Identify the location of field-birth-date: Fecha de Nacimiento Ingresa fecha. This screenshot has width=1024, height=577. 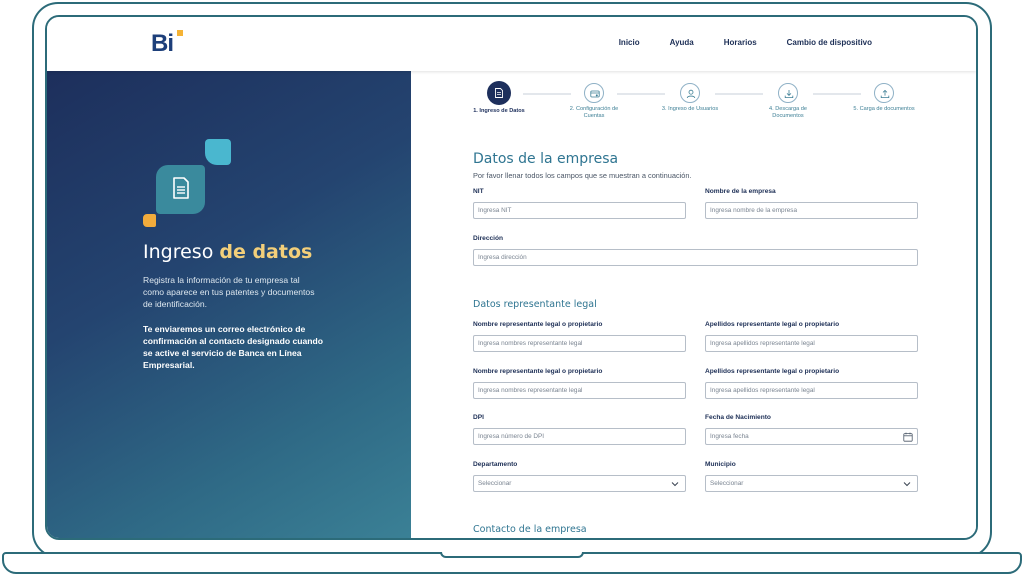
(811, 429).